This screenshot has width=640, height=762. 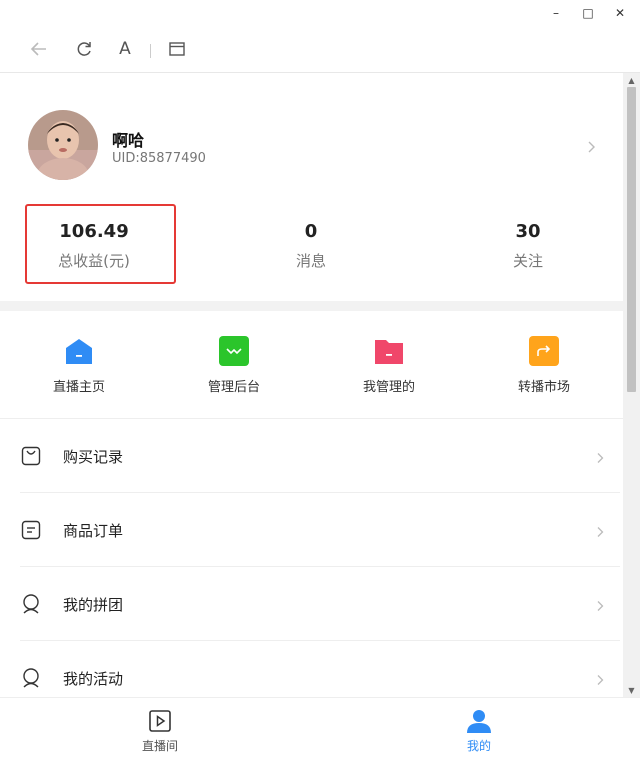 I want to click on activity-icon, so click(x=31, y=678).